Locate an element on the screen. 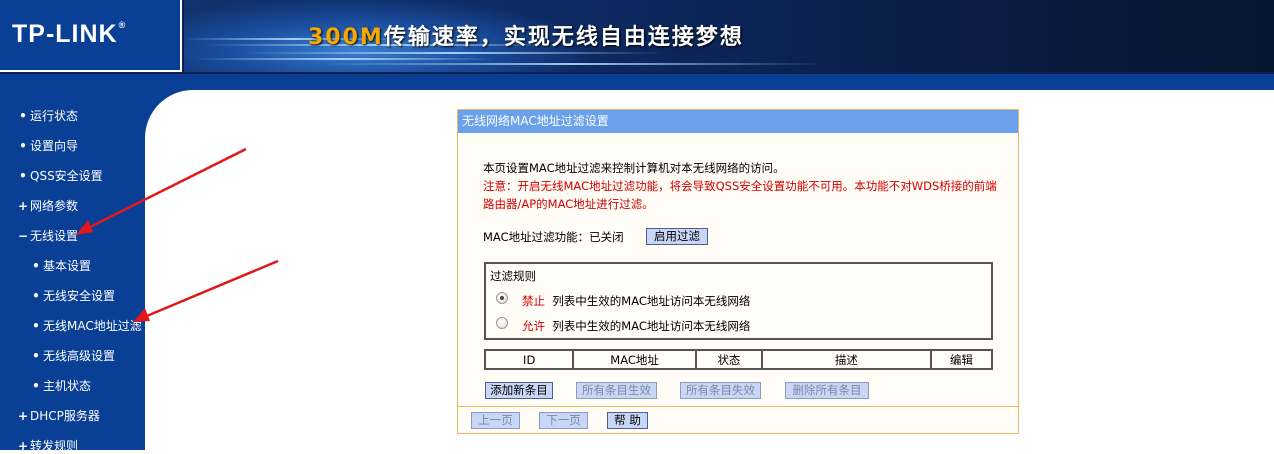  sidebar-item-qss: • QSS安全设置 is located at coordinates (60, 175).